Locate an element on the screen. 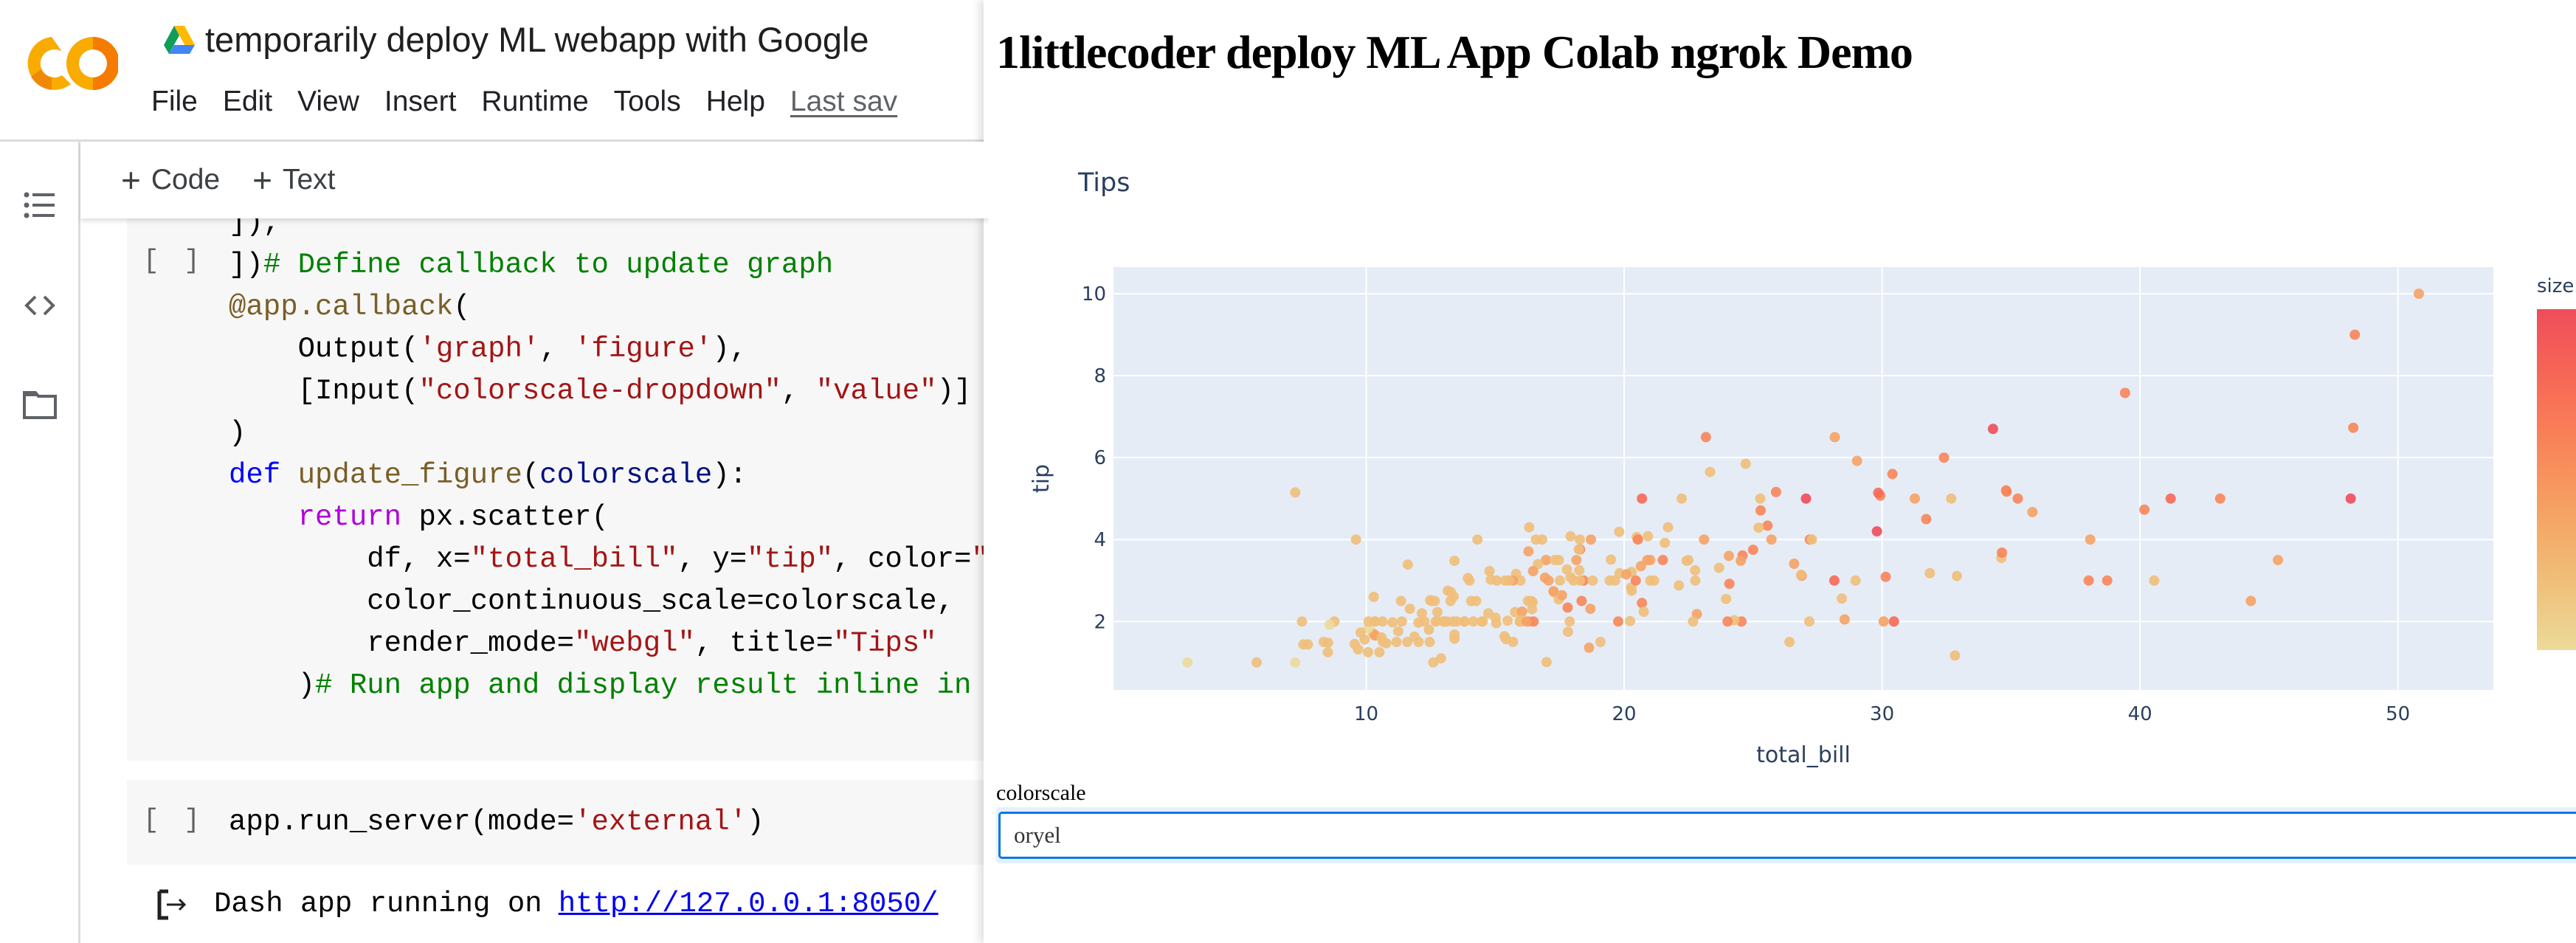 This screenshot has width=2576, height=943. menu-file: File is located at coordinates (174, 102).